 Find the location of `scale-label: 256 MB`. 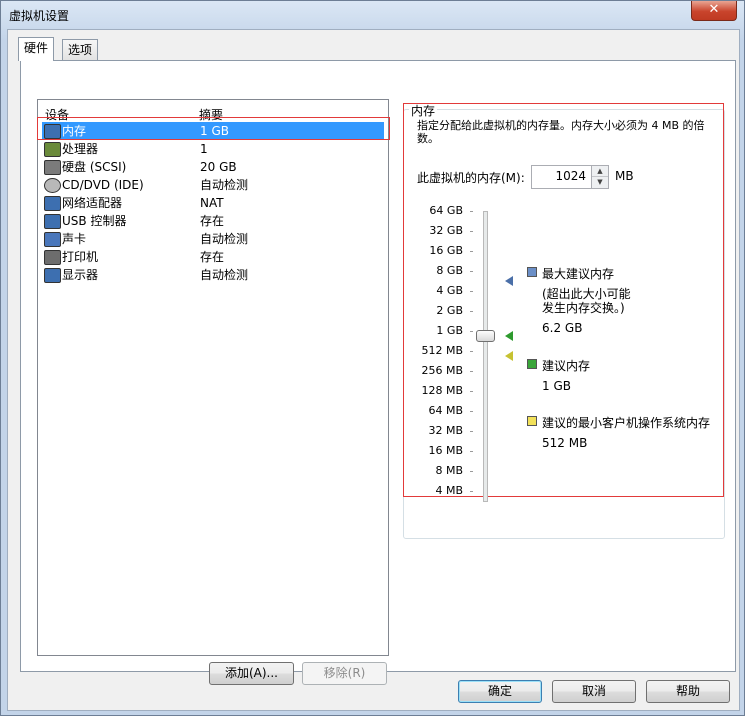

scale-label: 256 MB is located at coordinates (442, 370).